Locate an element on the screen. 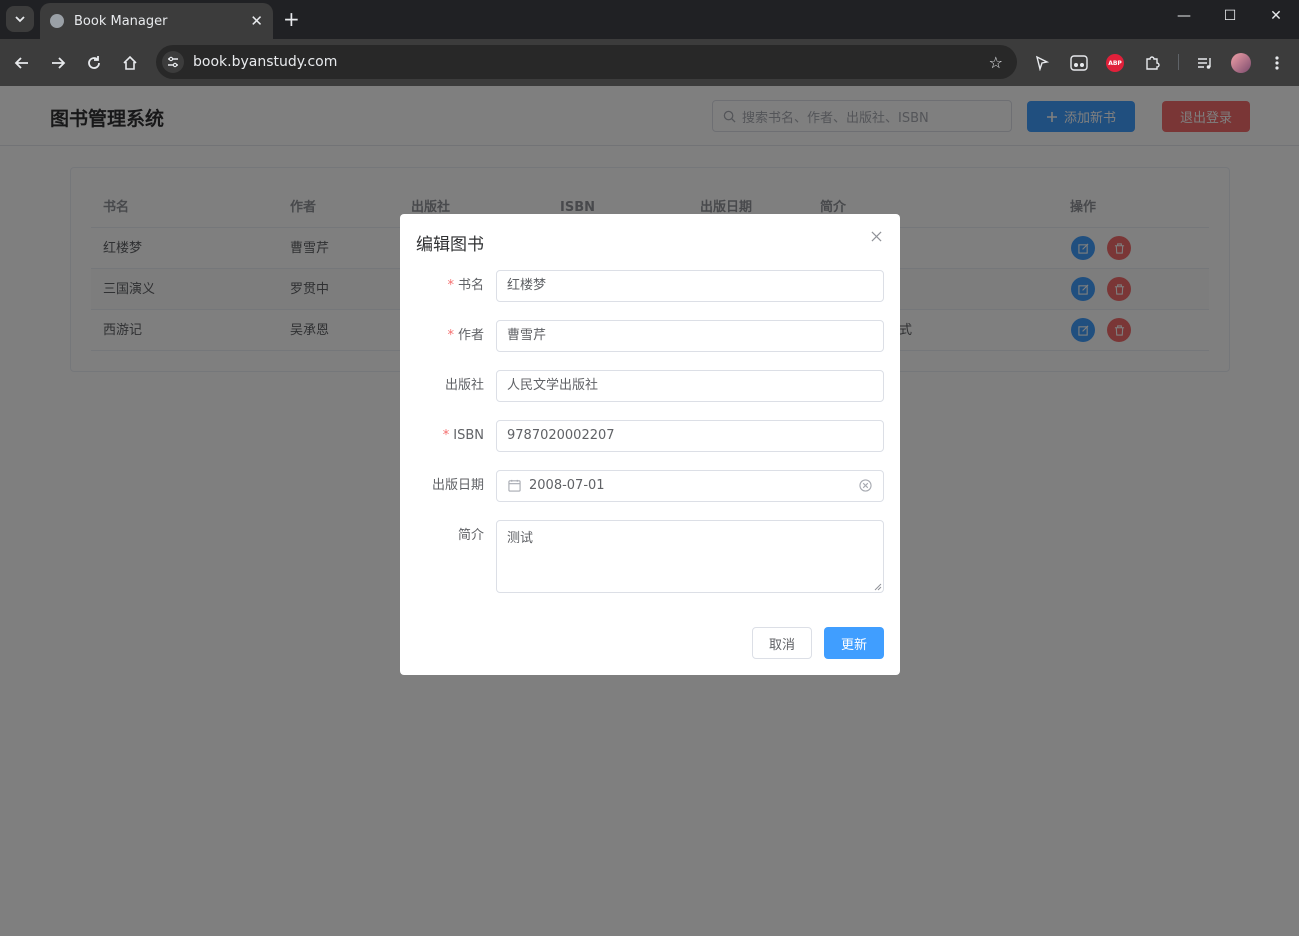 The image size is (1299, 936). new-tab-button: + is located at coordinates (291, 19).